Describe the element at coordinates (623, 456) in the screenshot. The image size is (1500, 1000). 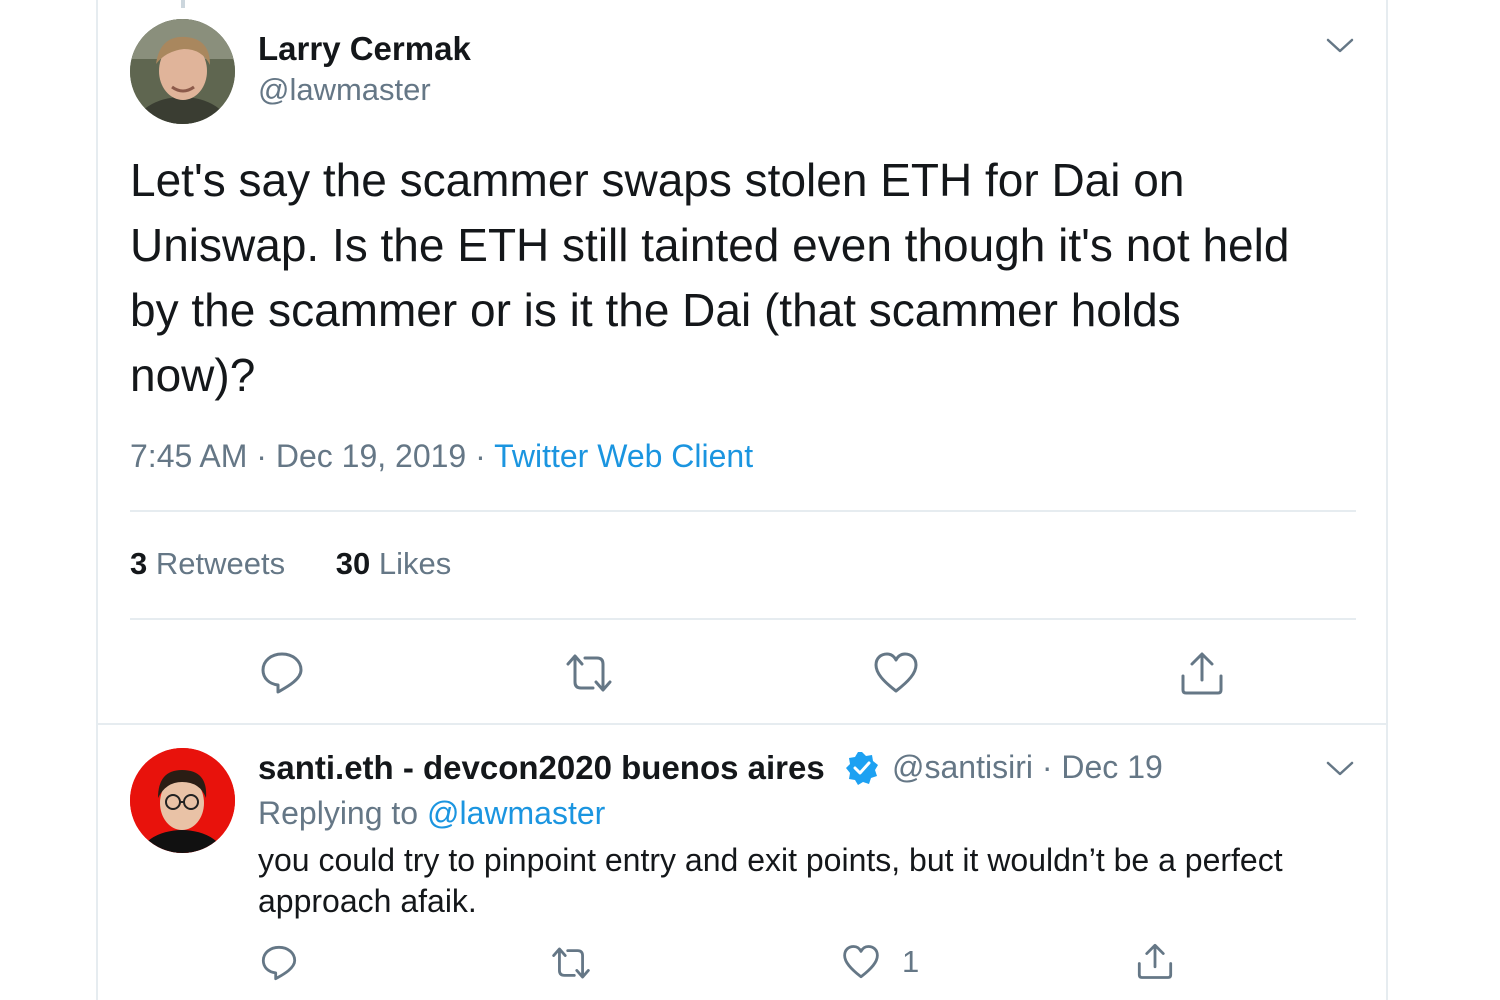
I see `tweet-source-link: Twitter Web Client` at that location.